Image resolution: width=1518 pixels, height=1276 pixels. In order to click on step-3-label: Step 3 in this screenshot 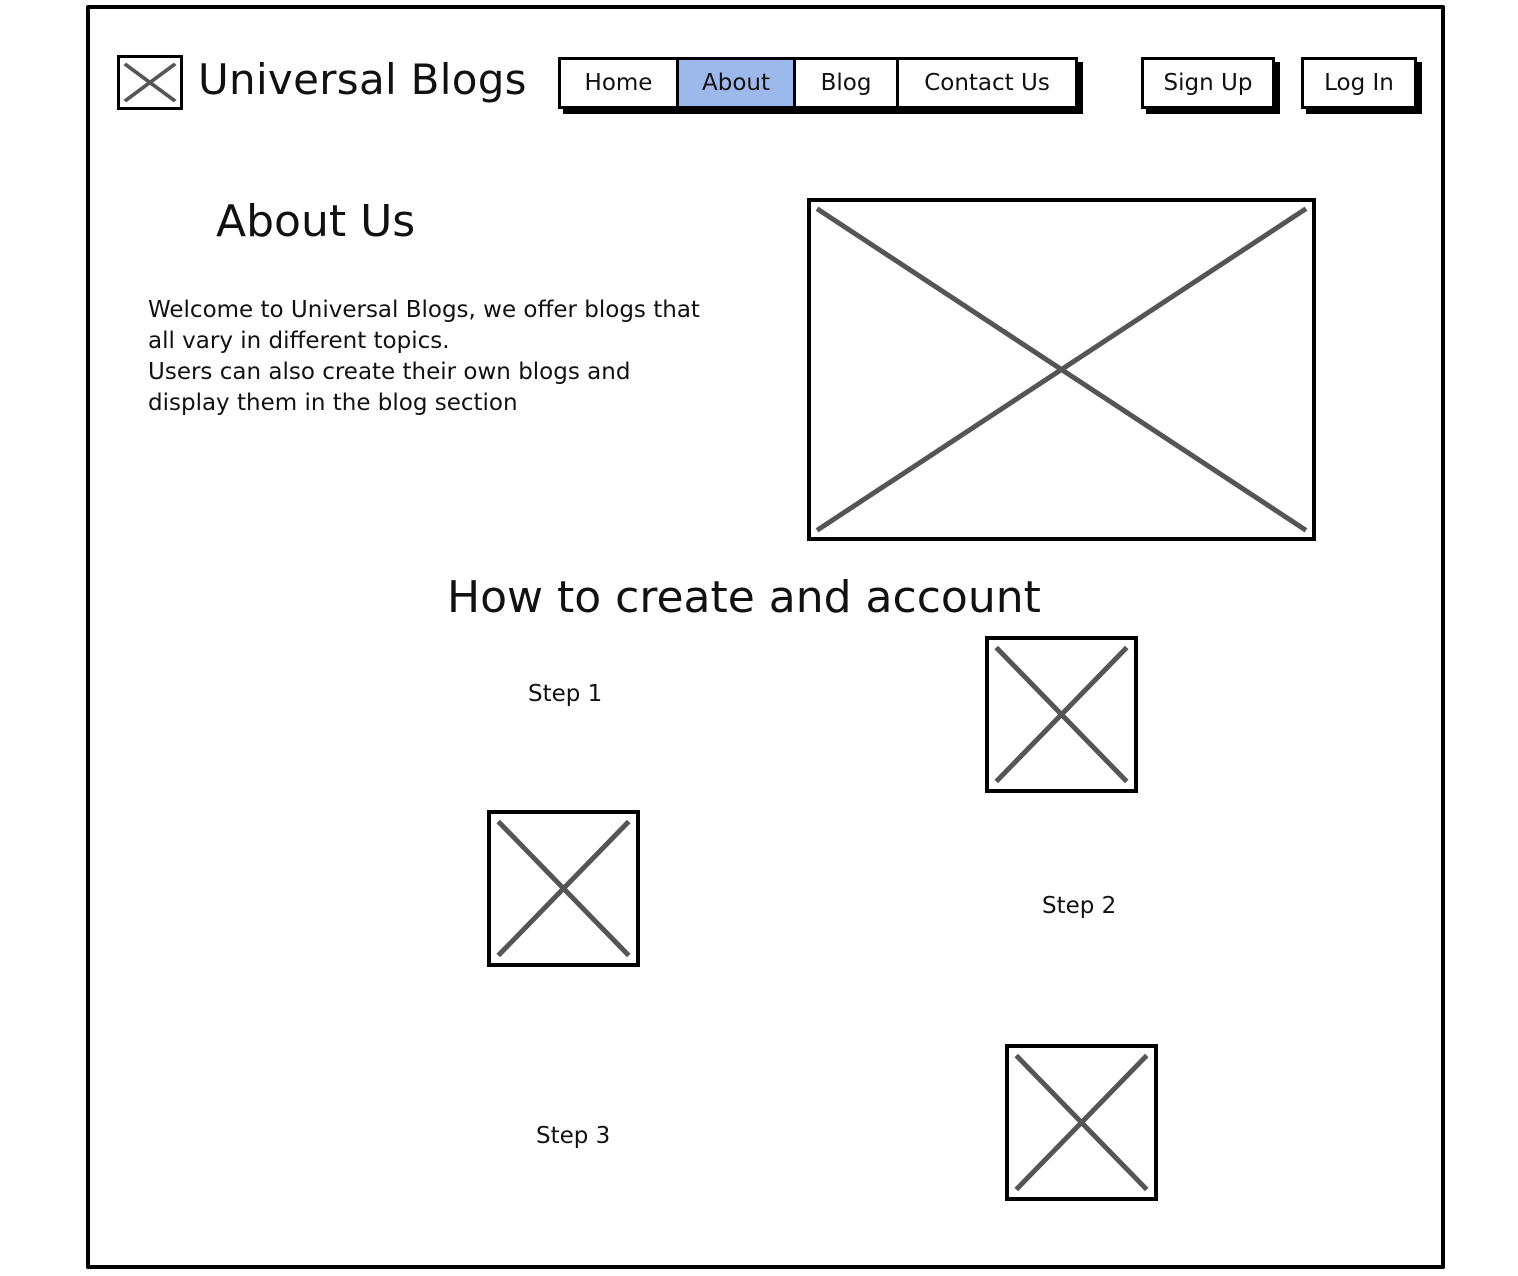, I will do `click(573, 1136)`.